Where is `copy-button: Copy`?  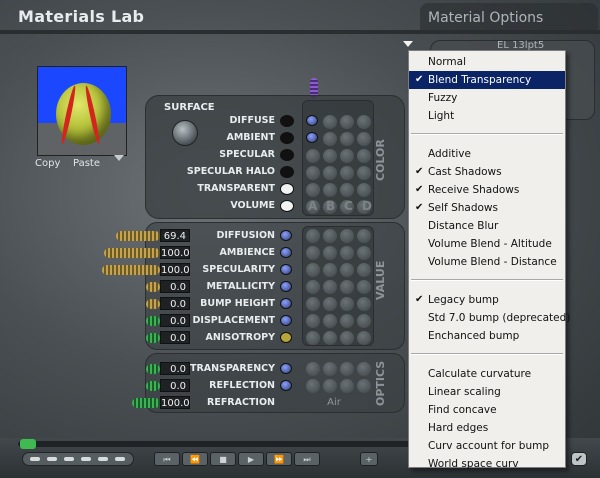
copy-button: Copy is located at coordinates (47, 163).